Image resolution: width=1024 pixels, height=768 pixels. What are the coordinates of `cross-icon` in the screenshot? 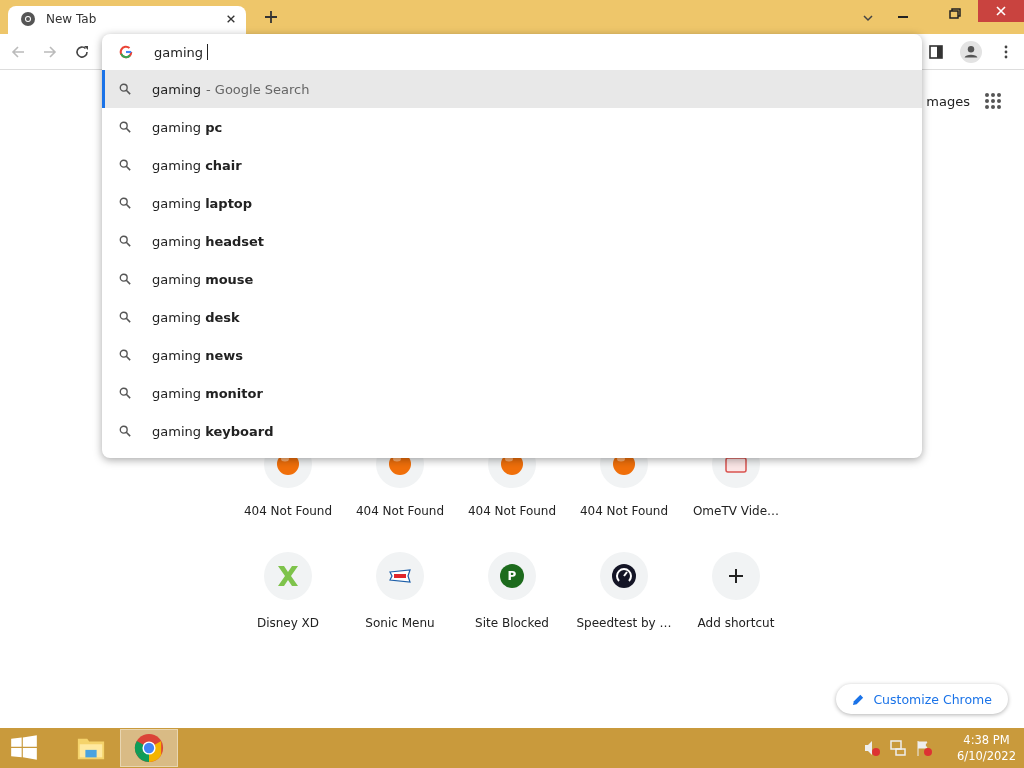 It's located at (288, 576).